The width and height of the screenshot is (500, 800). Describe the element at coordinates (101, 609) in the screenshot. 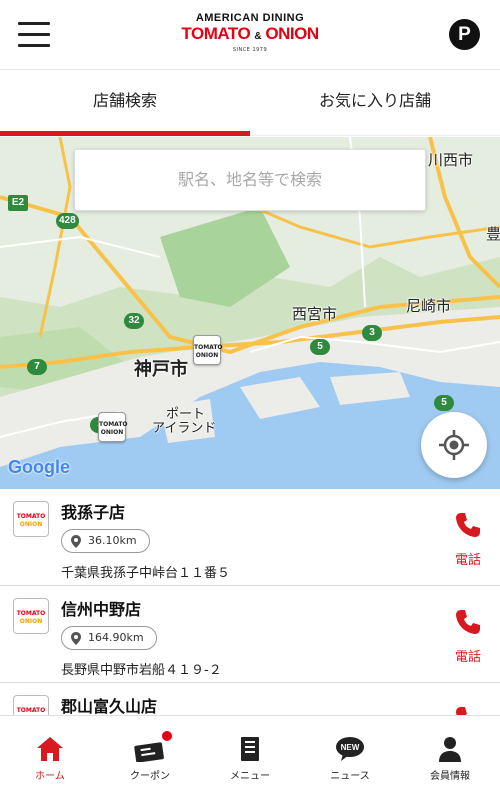

I see `store-name: 信州中野店` at that location.